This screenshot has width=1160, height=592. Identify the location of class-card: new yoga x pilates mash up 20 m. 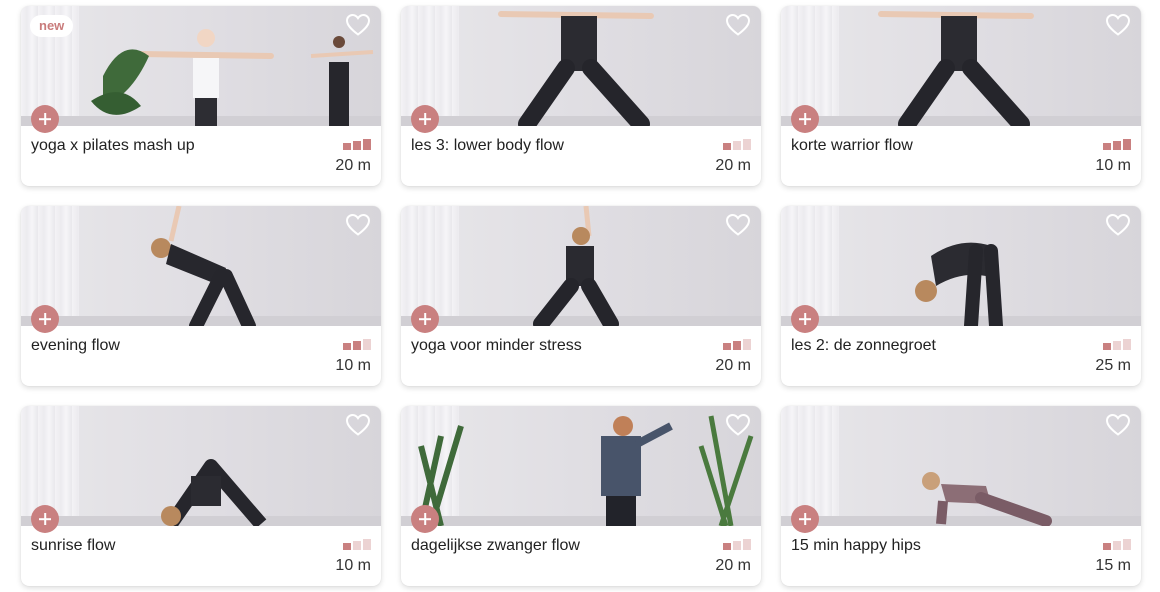
(201, 96).